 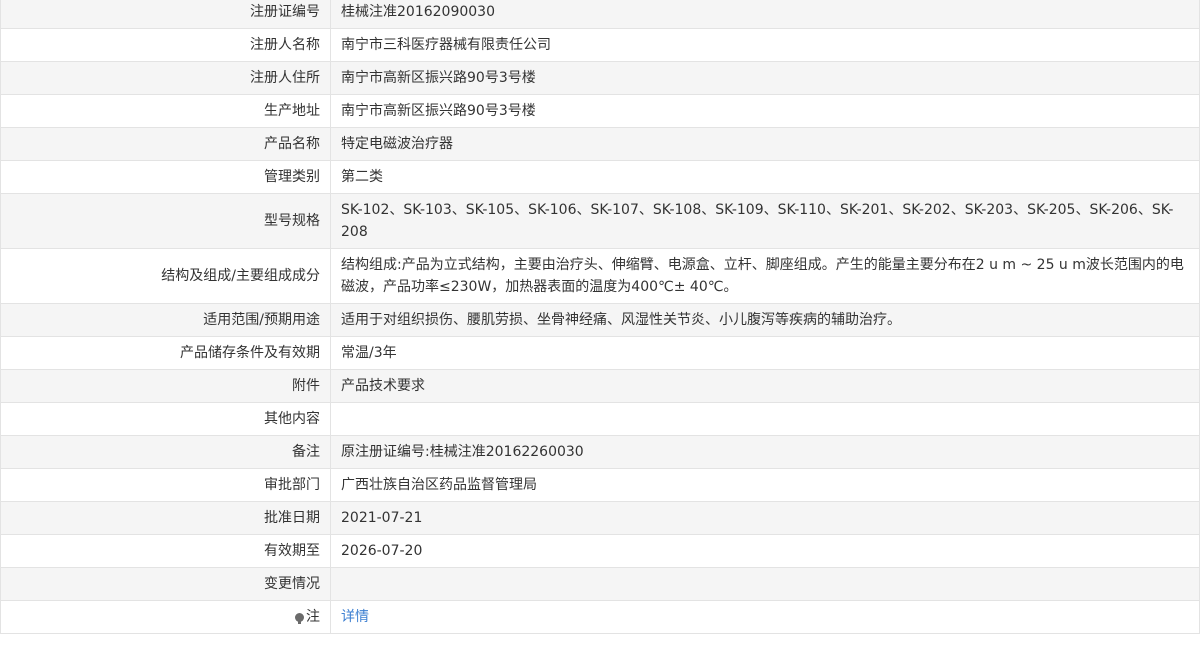 I want to click on field-label-note: 注, so click(x=165, y=617).